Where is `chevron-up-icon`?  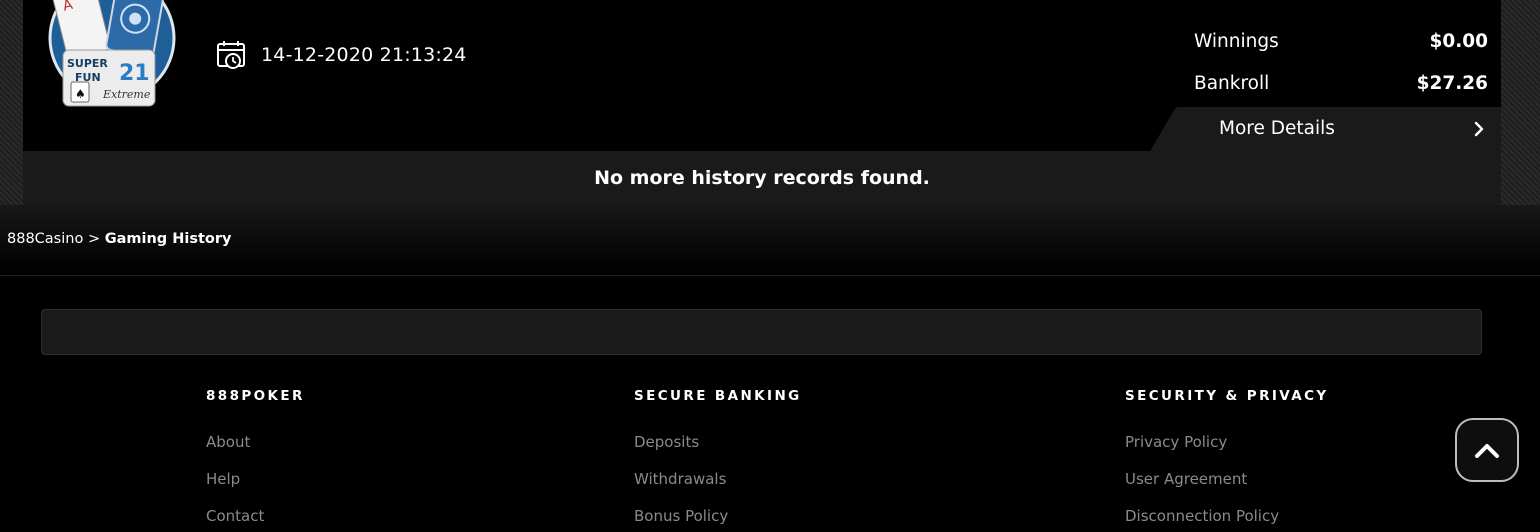 chevron-up-icon is located at coordinates (1487, 451).